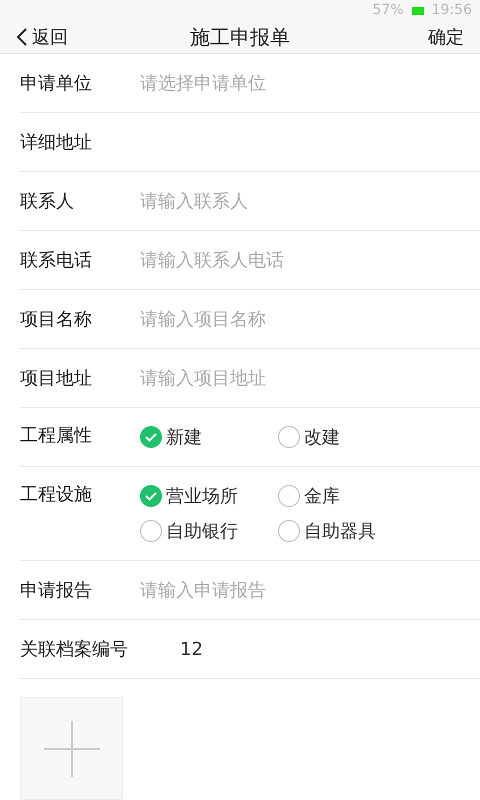  What do you see at coordinates (56, 436) in the screenshot?
I see `field-label: 工程属性` at bounding box center [56, 436].